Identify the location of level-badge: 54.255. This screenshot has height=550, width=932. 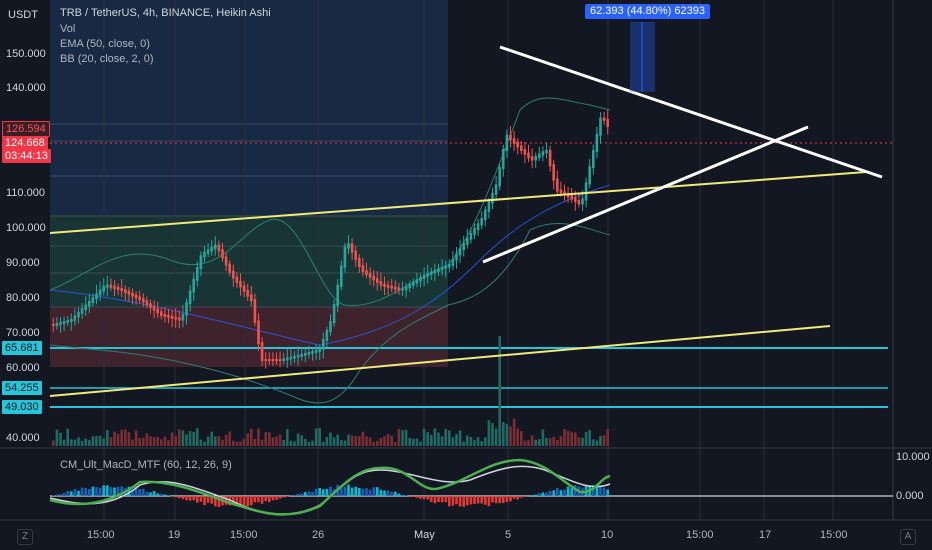
(22, 388).